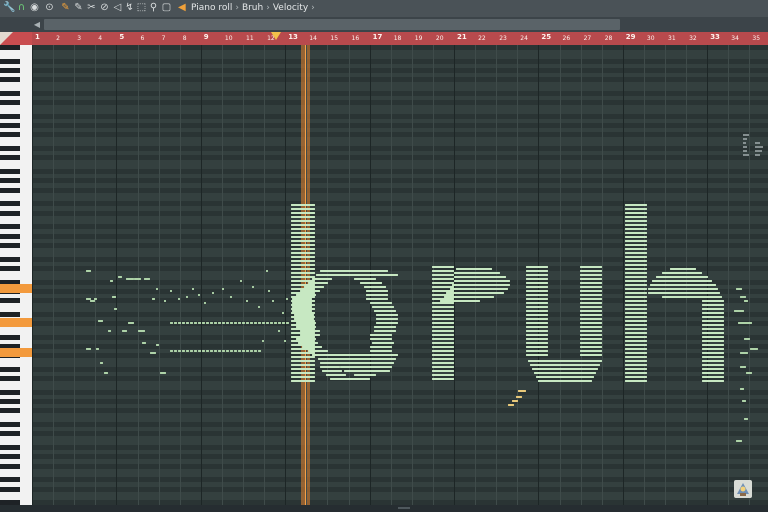 The width and height of the screenshot is (768, 512). Describe the element at coordinates (404, 508) in the screenshot. I see `resize-grip-icon` at that location.